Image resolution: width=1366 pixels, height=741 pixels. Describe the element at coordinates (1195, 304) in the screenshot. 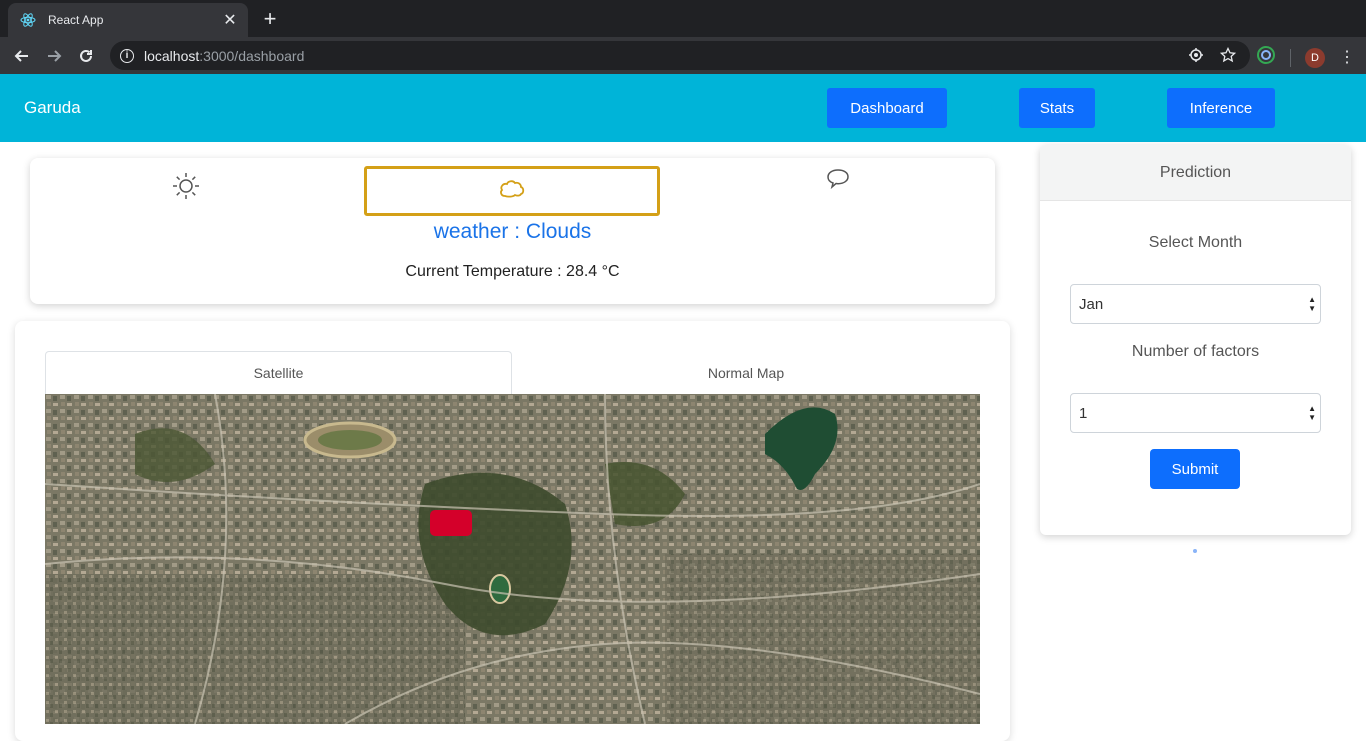

I see `month-select: Jan ▲ ▼` at that location.